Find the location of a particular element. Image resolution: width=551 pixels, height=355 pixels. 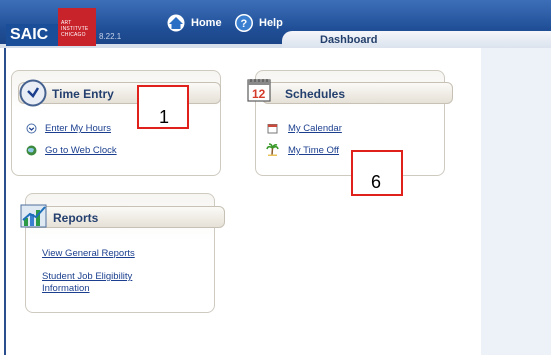

schedules-title: Schedules is located at coordinates (315, 94).